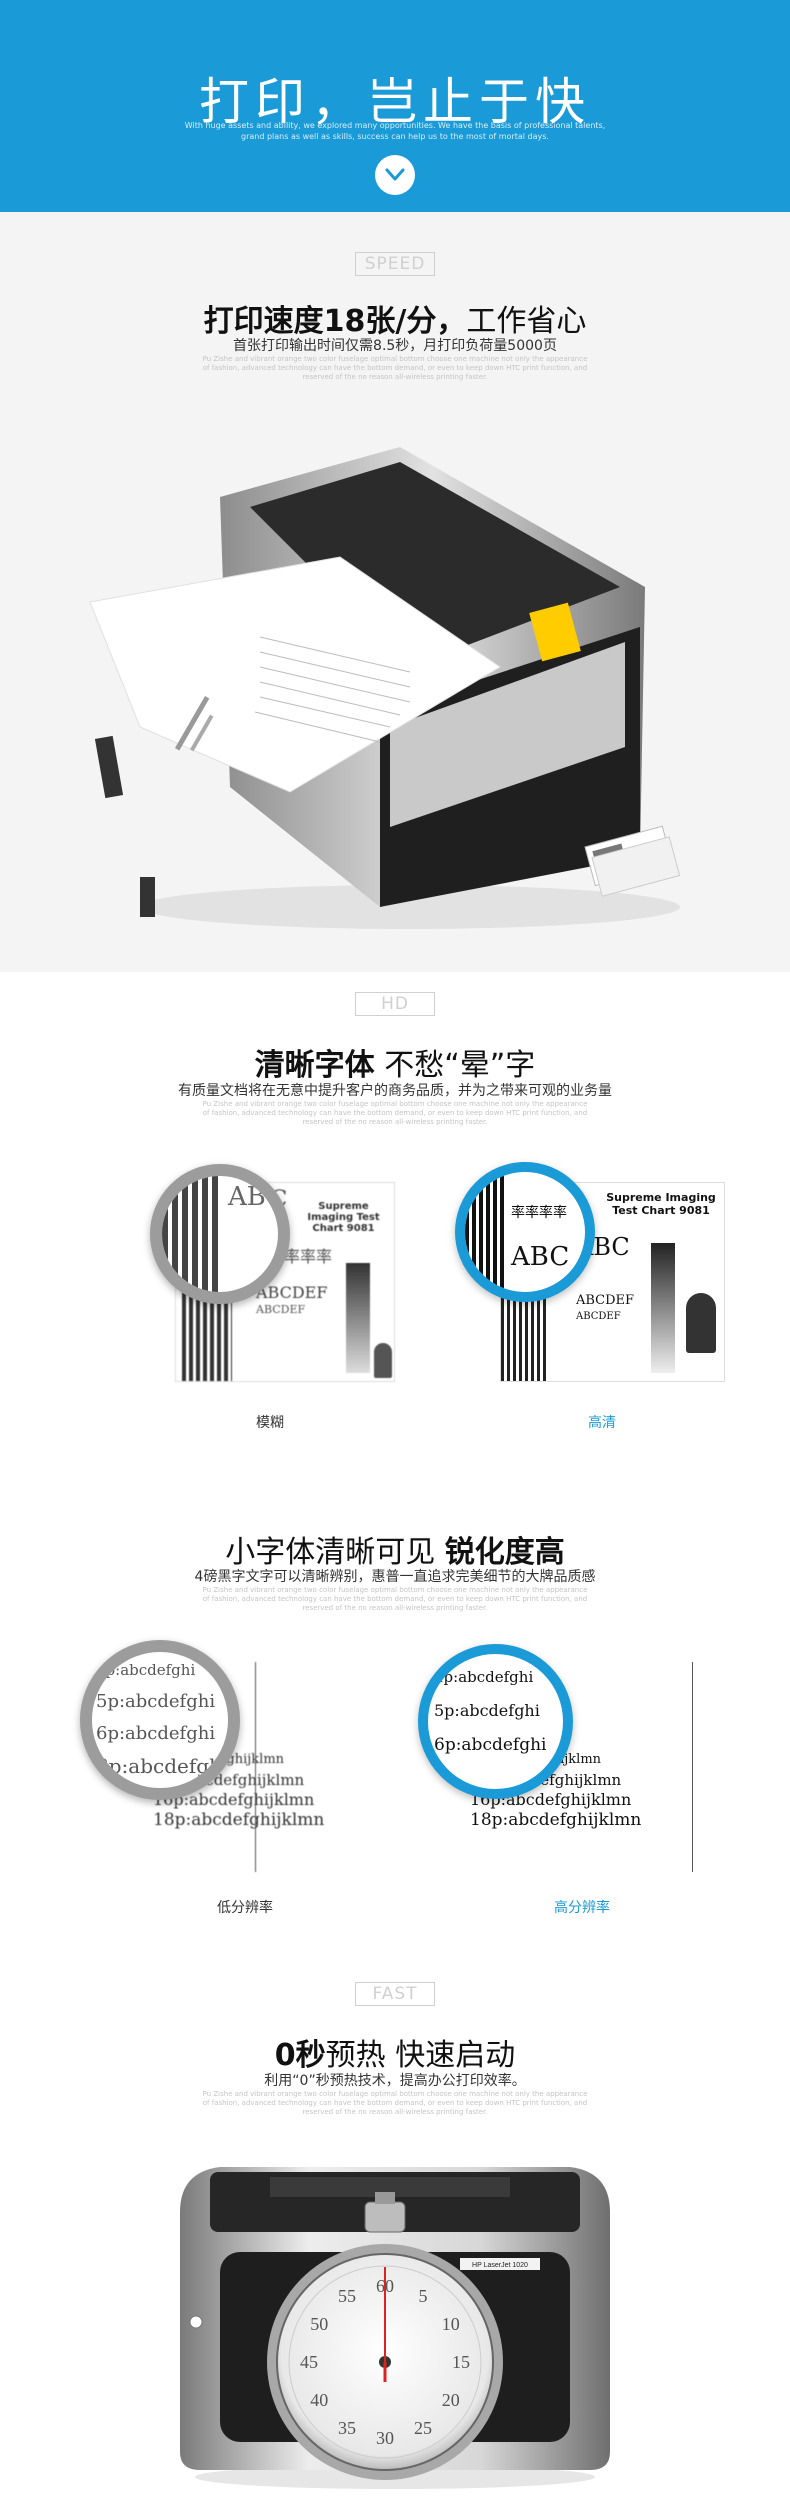 The height and width of the screenshot is (2509, 790). I want to click on printer-stopwatch-image: HP LaserJet 1020 60510152025303540455055, so click(395, 2328).